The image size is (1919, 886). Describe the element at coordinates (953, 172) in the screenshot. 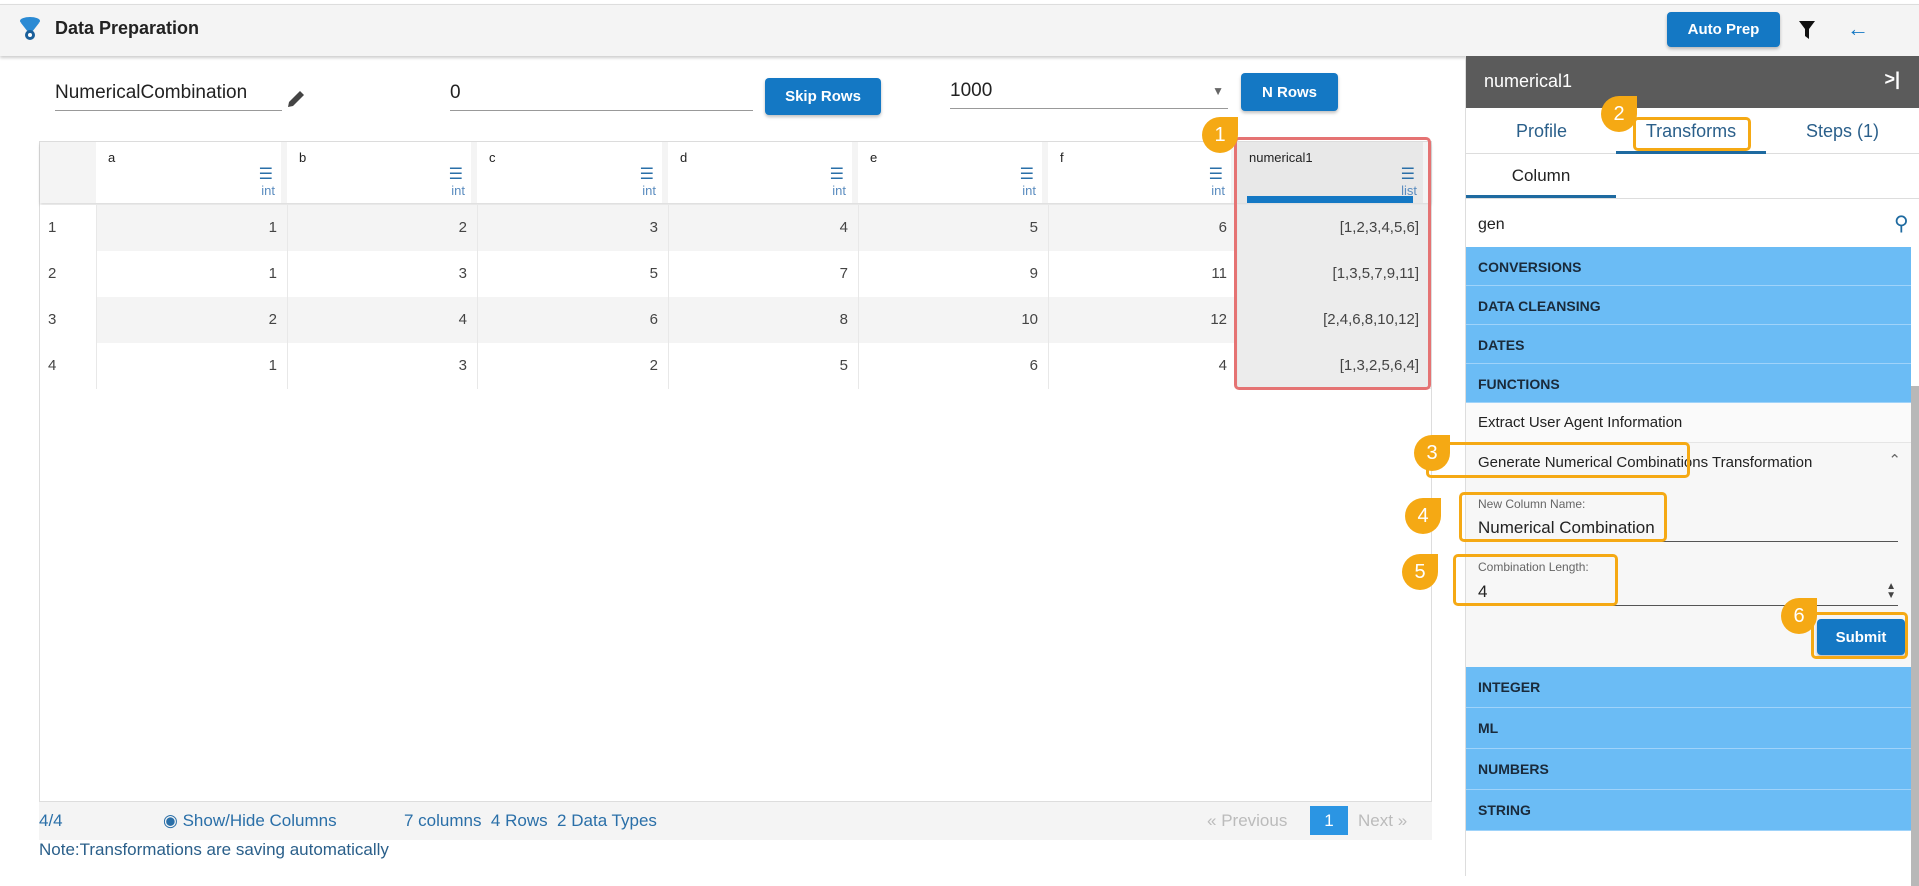

I see `column-header: e ☰ int` at that location.